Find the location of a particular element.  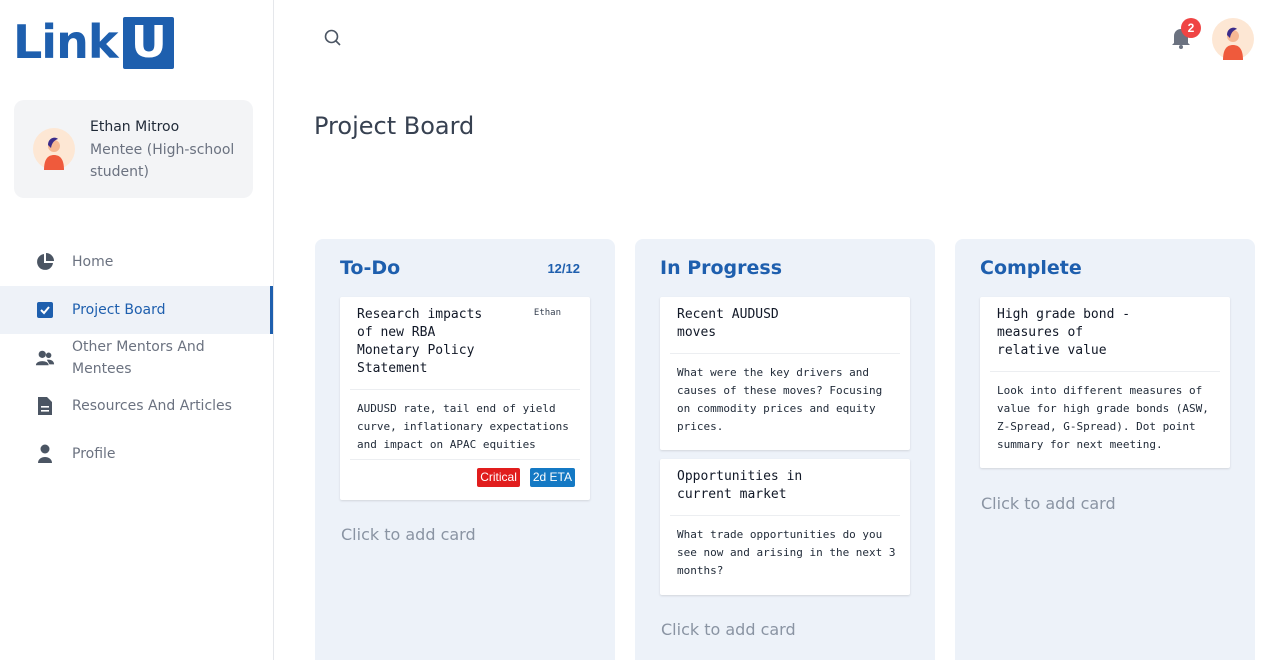

card-title: Opportunities in current market is located at coordinates (740, 485).